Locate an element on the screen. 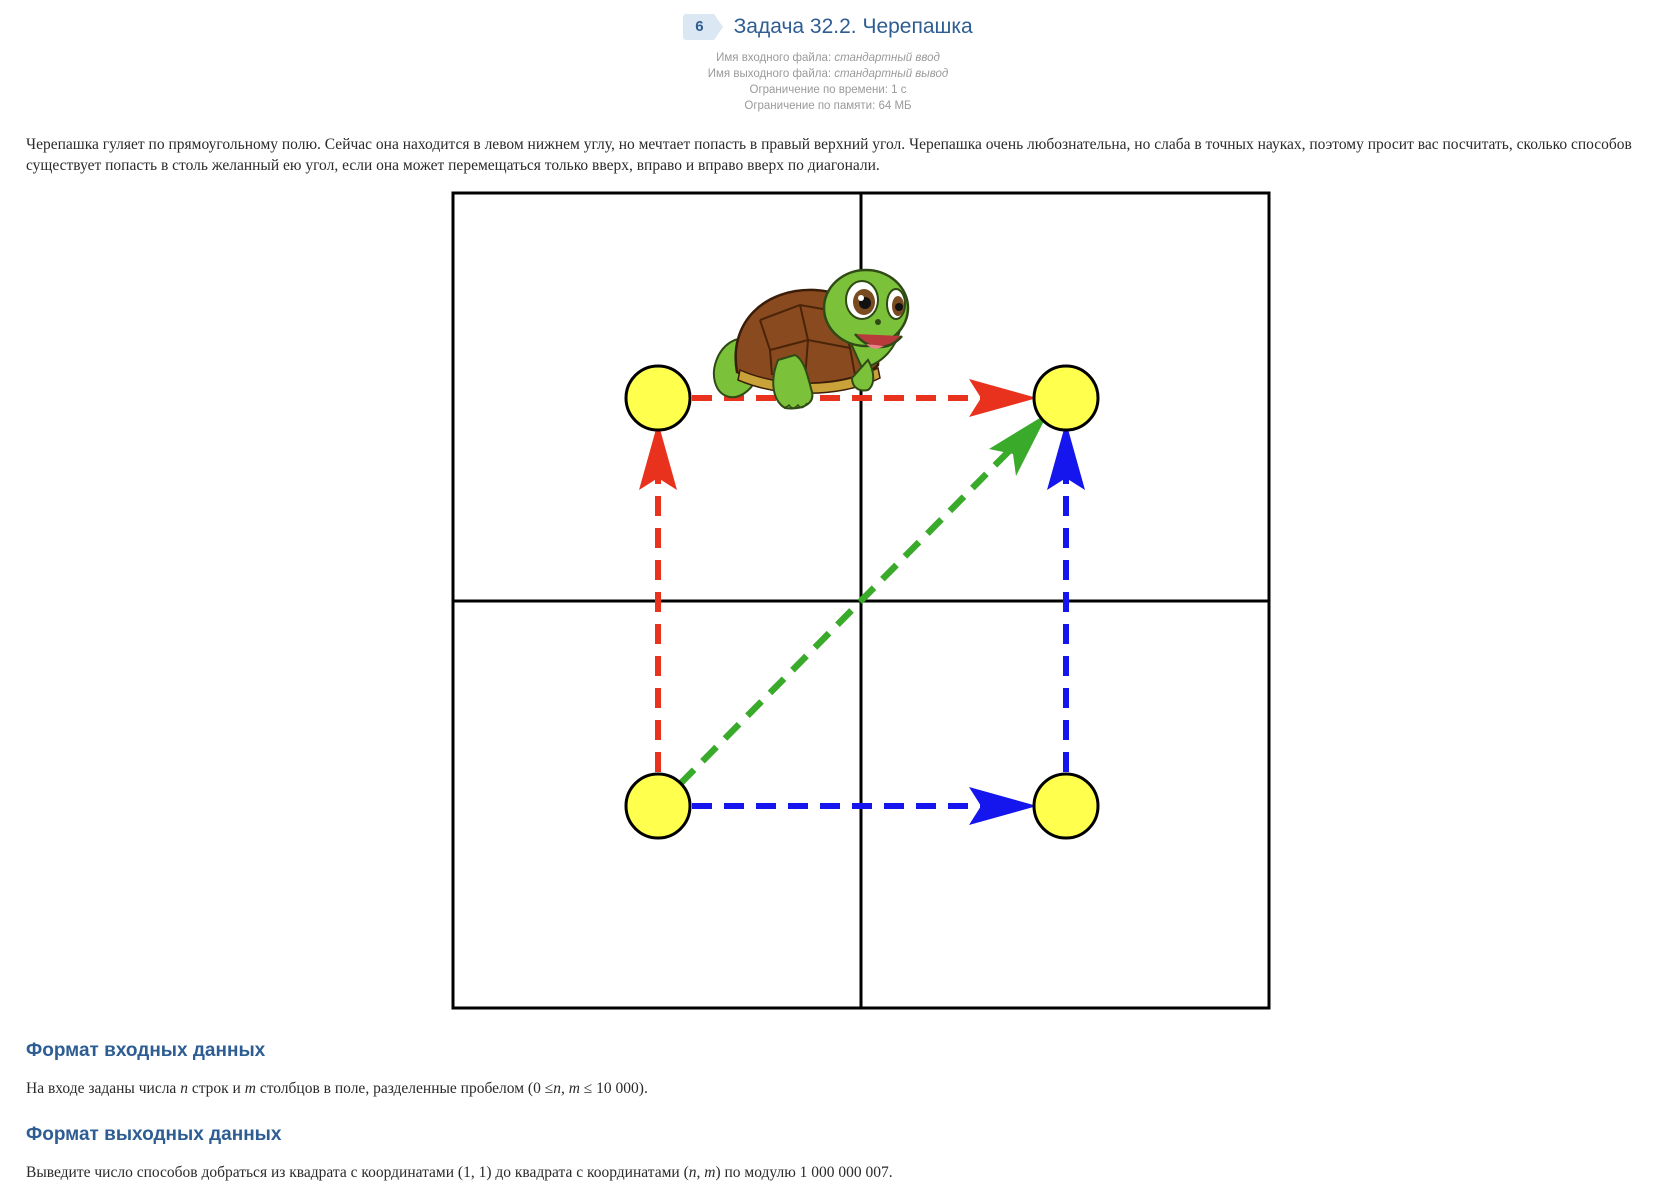  input-constraint-close: ≤ 10 000). is located at coordinates (615, 1088).